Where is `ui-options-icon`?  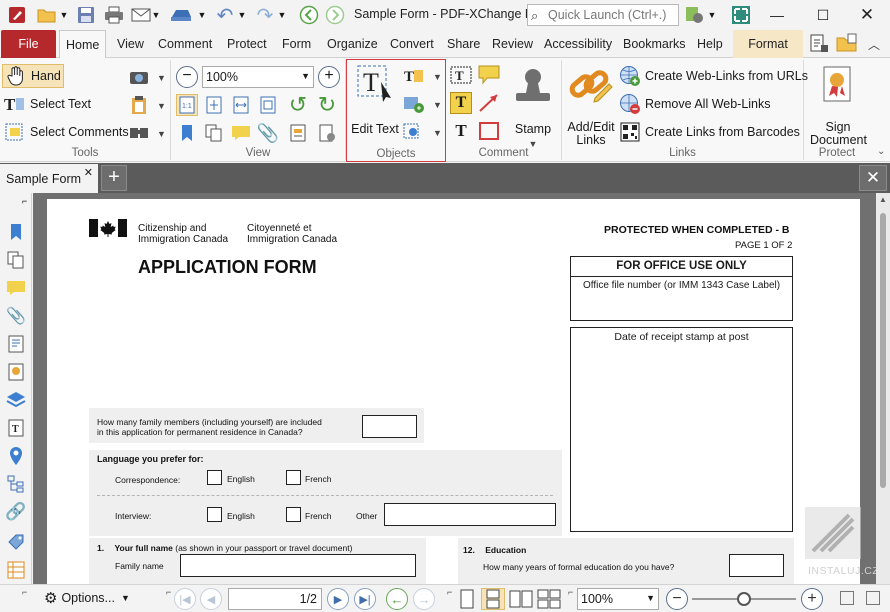
ui-options-icon is located at coordinates (695, 15).